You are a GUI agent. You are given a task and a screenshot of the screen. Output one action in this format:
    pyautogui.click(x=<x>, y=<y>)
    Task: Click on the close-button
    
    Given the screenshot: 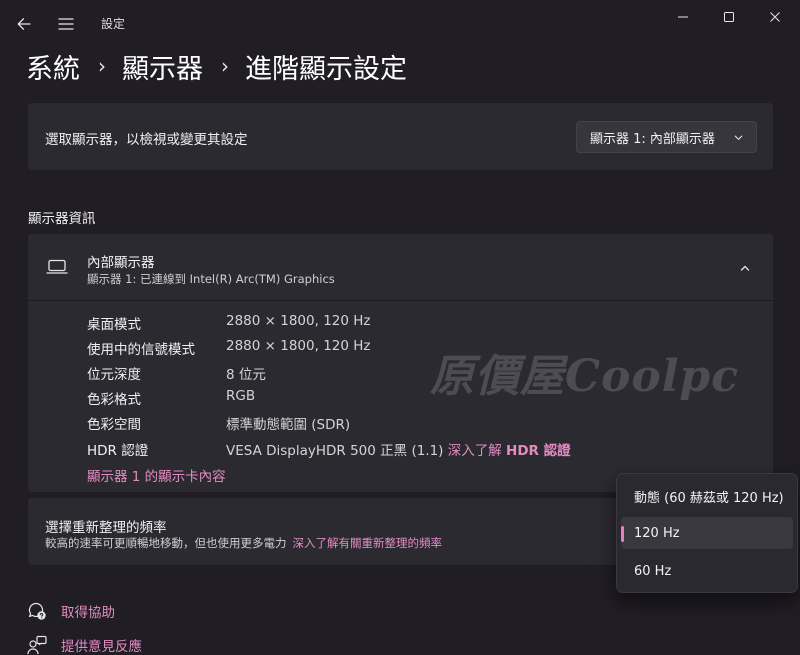 What is the action you would take?
    pyautogui.click(x=775, y=17)
    